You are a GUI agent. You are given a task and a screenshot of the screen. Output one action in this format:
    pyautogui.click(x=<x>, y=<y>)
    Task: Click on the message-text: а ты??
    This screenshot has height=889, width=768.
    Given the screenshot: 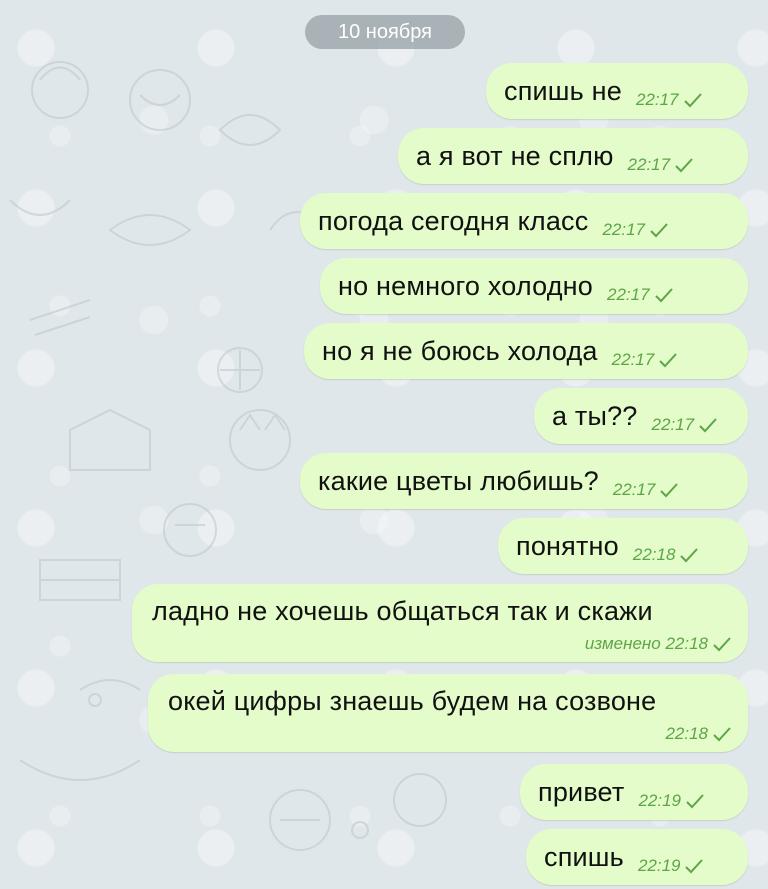 What is the action you would take?
    pyautogui.click(x=595, y=415)
    